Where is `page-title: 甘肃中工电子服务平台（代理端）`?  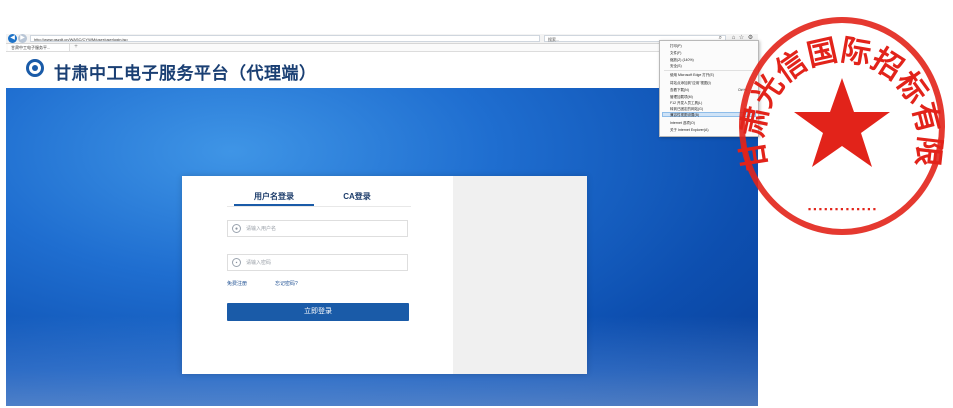 page-title: 甘肃中工电子服务平台（代理端） is located at coordinates (185, 73).